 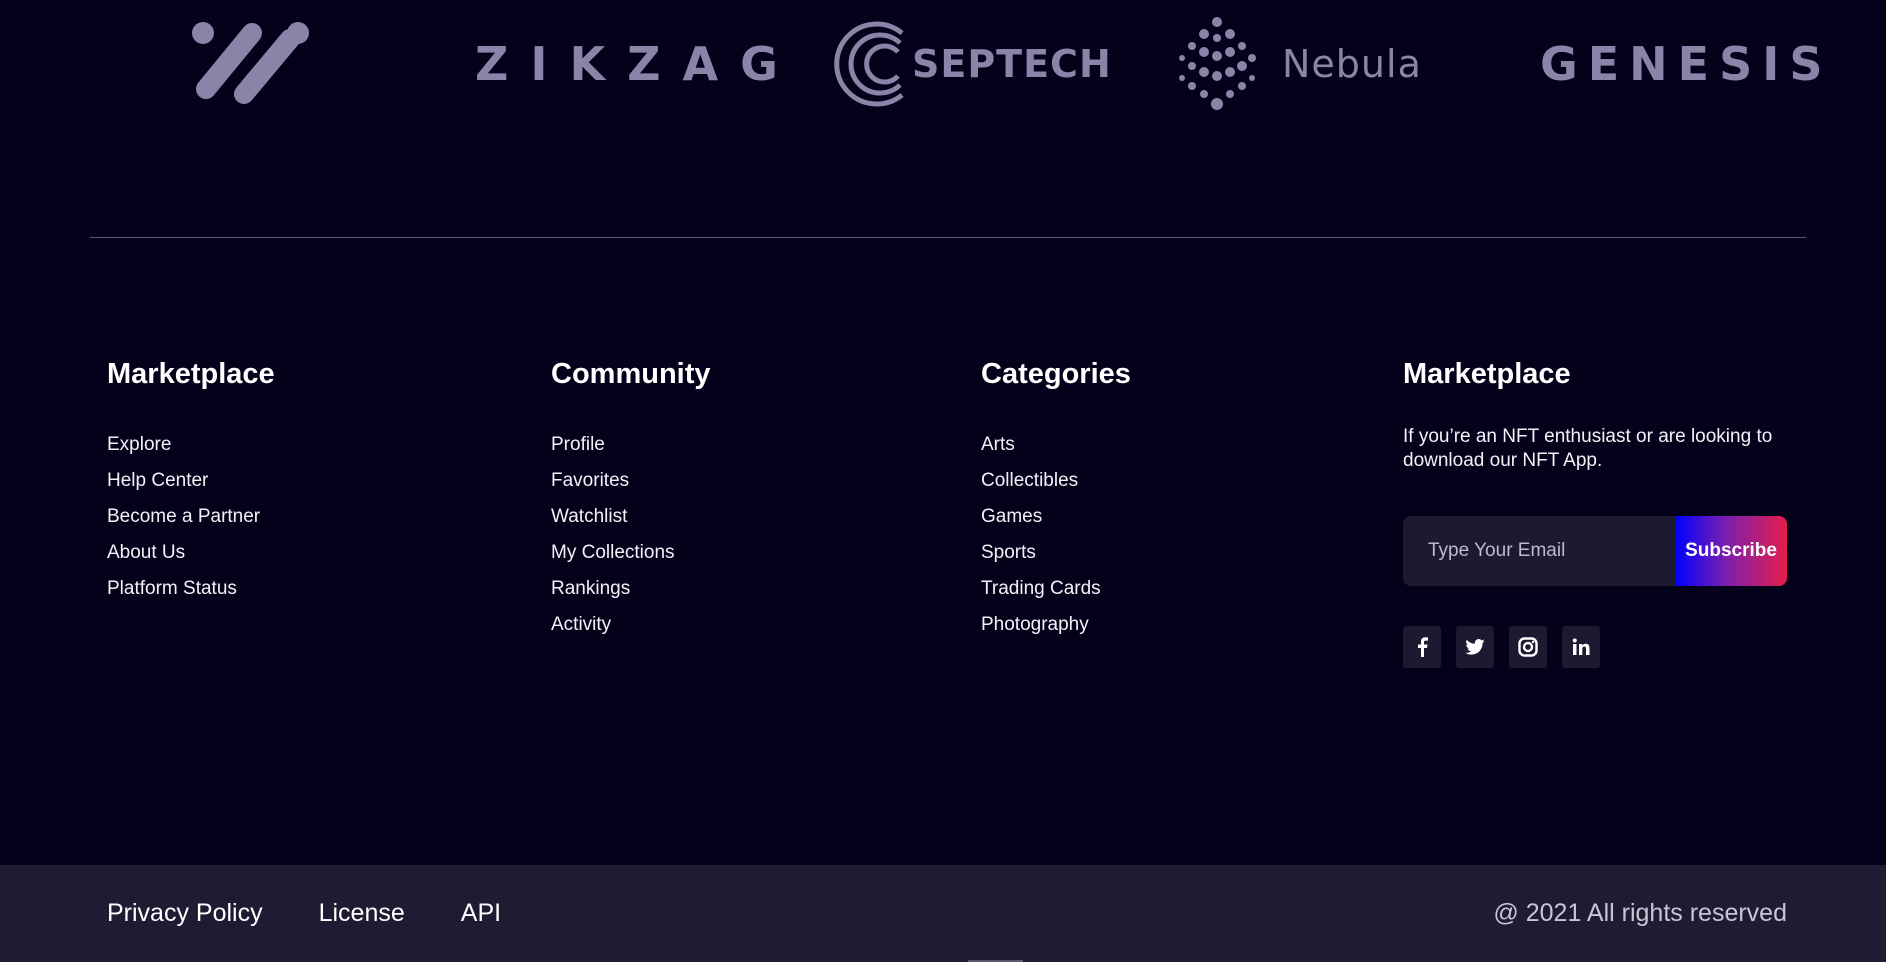 I want to click on genesis-logo-text: GENESIS, so click(x=1686, y=64).